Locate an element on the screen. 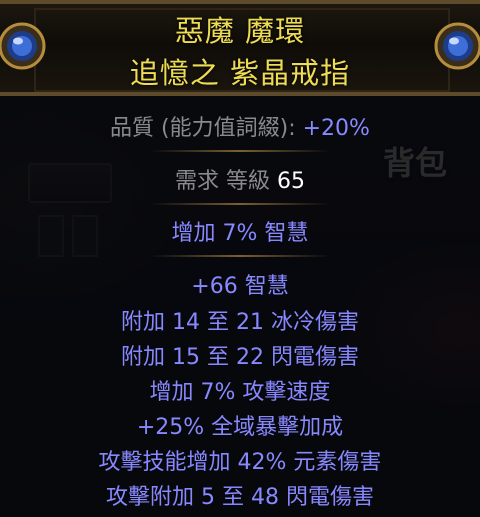 Image resolution: width=480 pixels, height=517 pixels. requirements-line: 需求 等級 65 is located at coordinates (240, 179).